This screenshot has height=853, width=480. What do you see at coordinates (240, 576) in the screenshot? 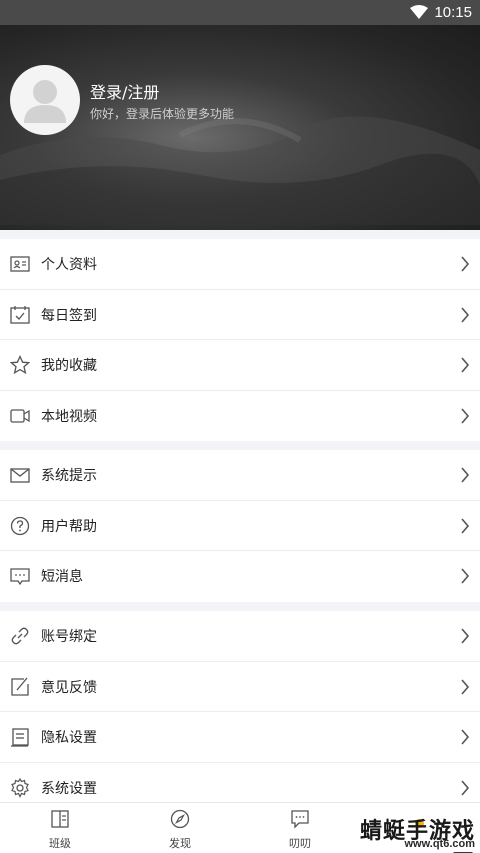
I see `menu-item-short-message: 短消息` at bounding box center [240, 576].